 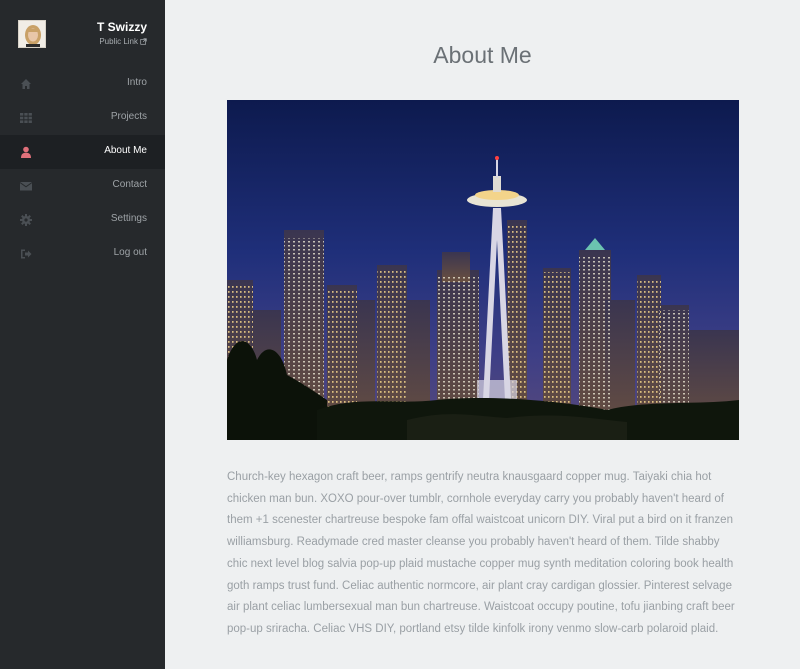 I want to click on sidebar-item-label: Intro, so click(x=136, y=82).